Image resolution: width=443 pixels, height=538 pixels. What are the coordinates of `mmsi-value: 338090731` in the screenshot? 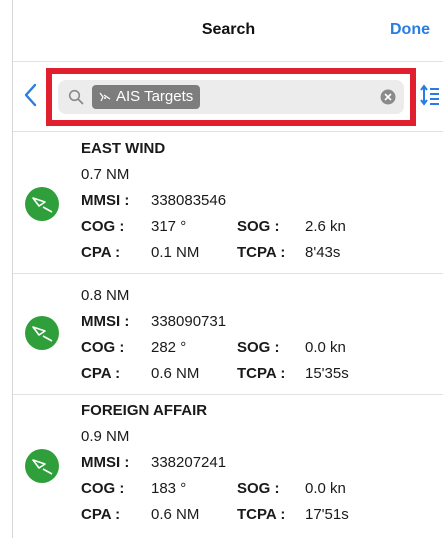 It's located at (189, 321).